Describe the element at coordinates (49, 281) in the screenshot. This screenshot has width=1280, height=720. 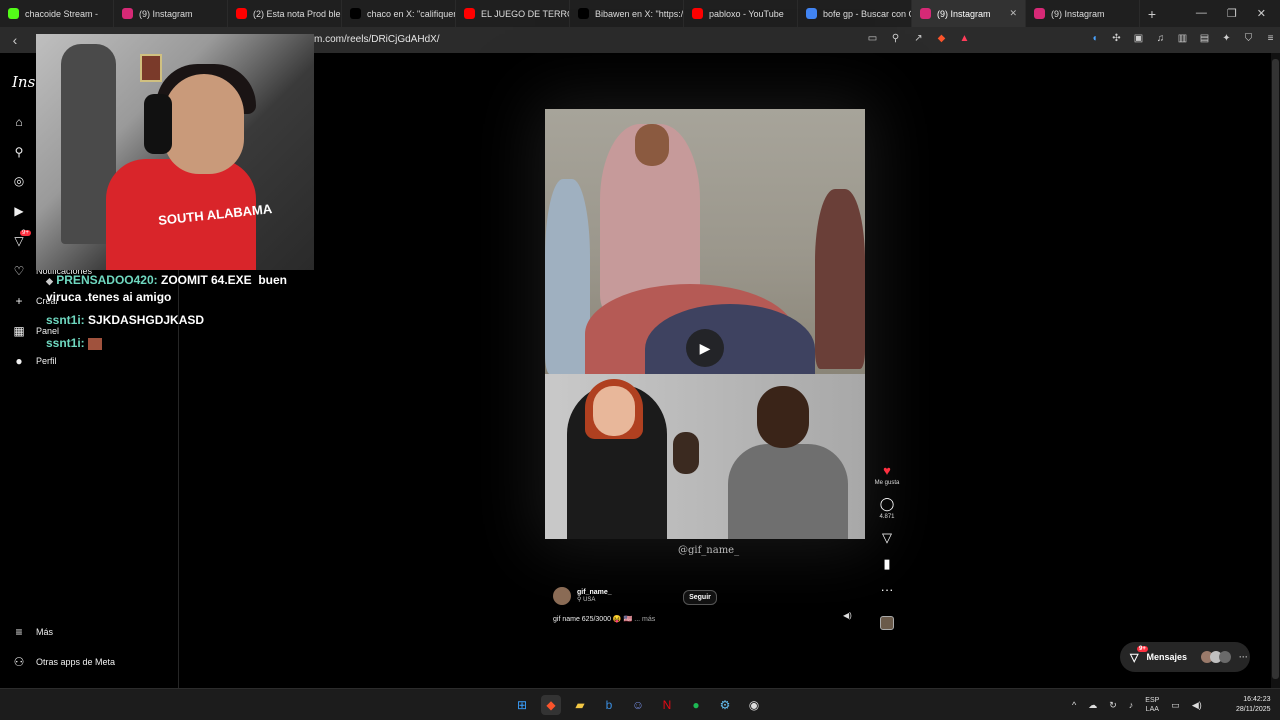
I see `chat-user-icon: ◆` at that location.